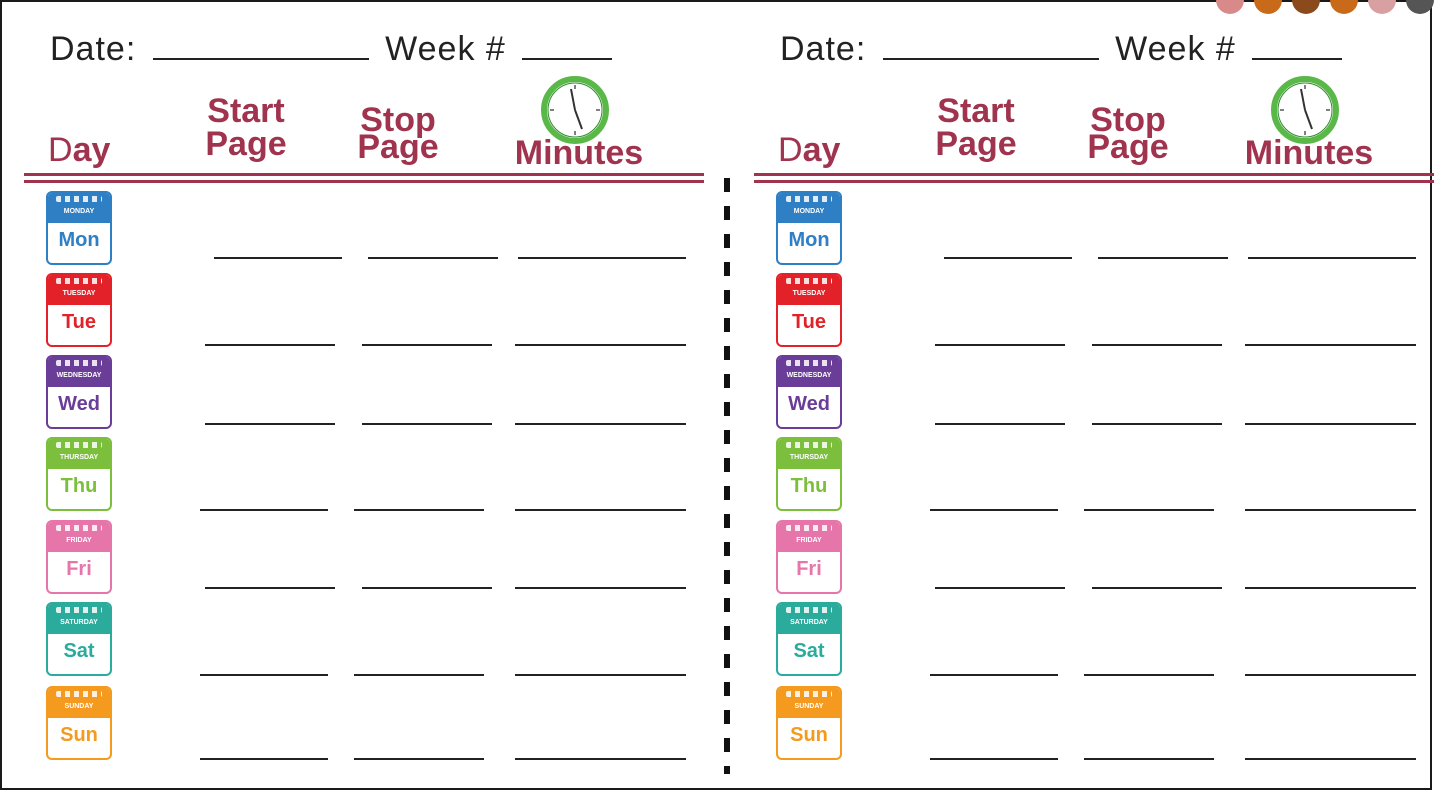 The height and width of the screenshot is (790, 1448). I want to click on calendar-icon: TUESDAY Tue, so click(79, 310).